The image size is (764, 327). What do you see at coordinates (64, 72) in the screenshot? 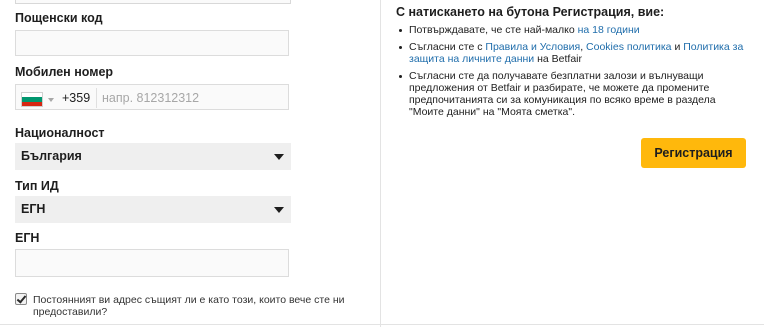
I see `mobile-number-label: Мобилен номер` at bounding box center [64, 72].